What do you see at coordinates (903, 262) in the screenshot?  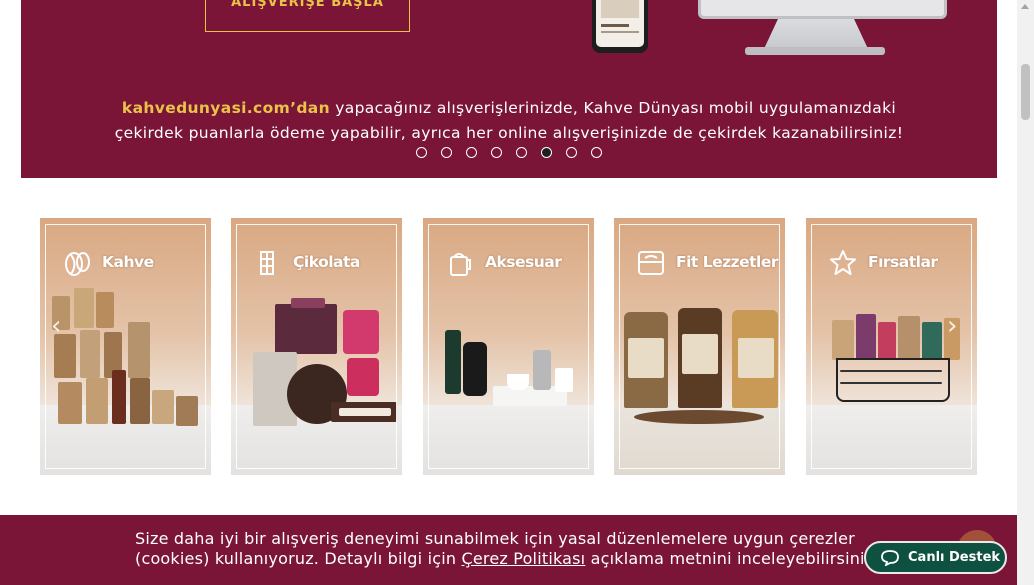 I see `category-title: Fırsatlar` at bounding box center [903, 262].